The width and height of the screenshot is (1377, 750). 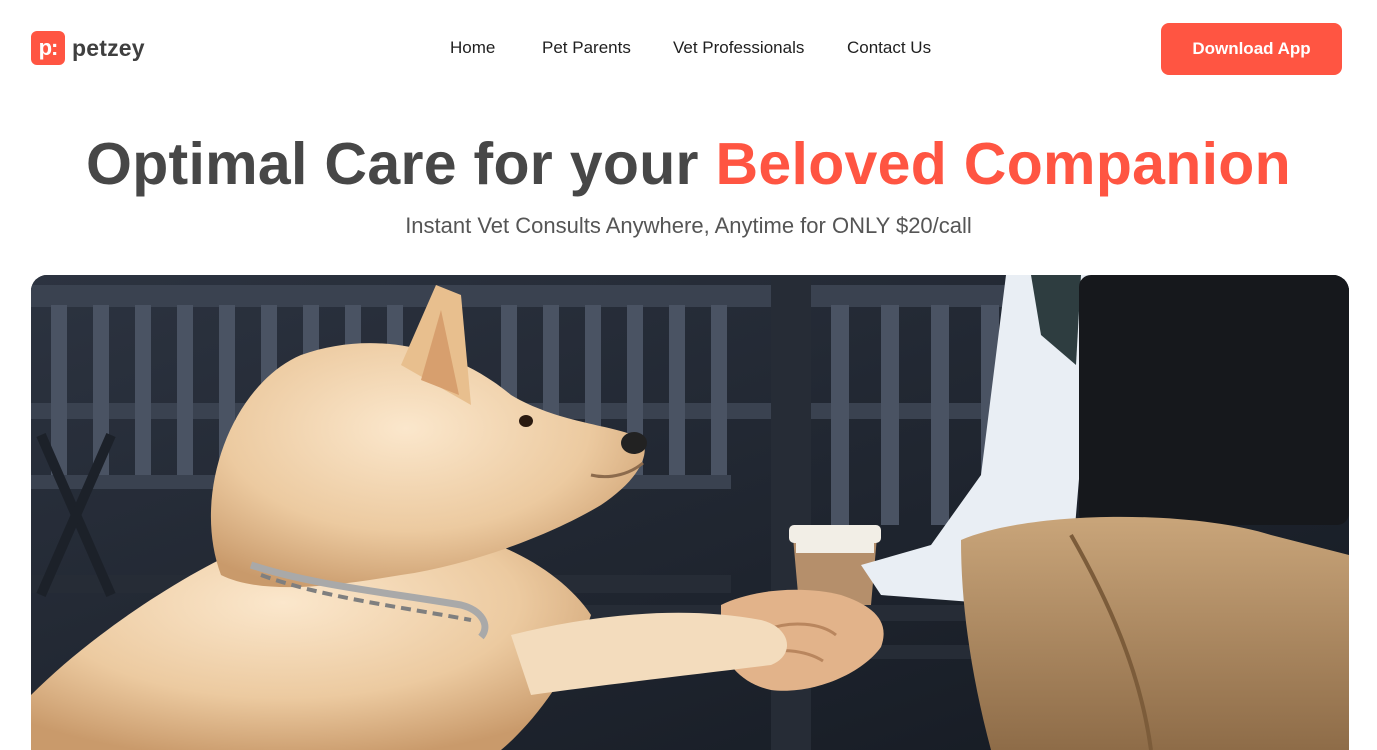 I want to click on hero-title-prefix: Optimal Care for your, so click(x=401, y=164).